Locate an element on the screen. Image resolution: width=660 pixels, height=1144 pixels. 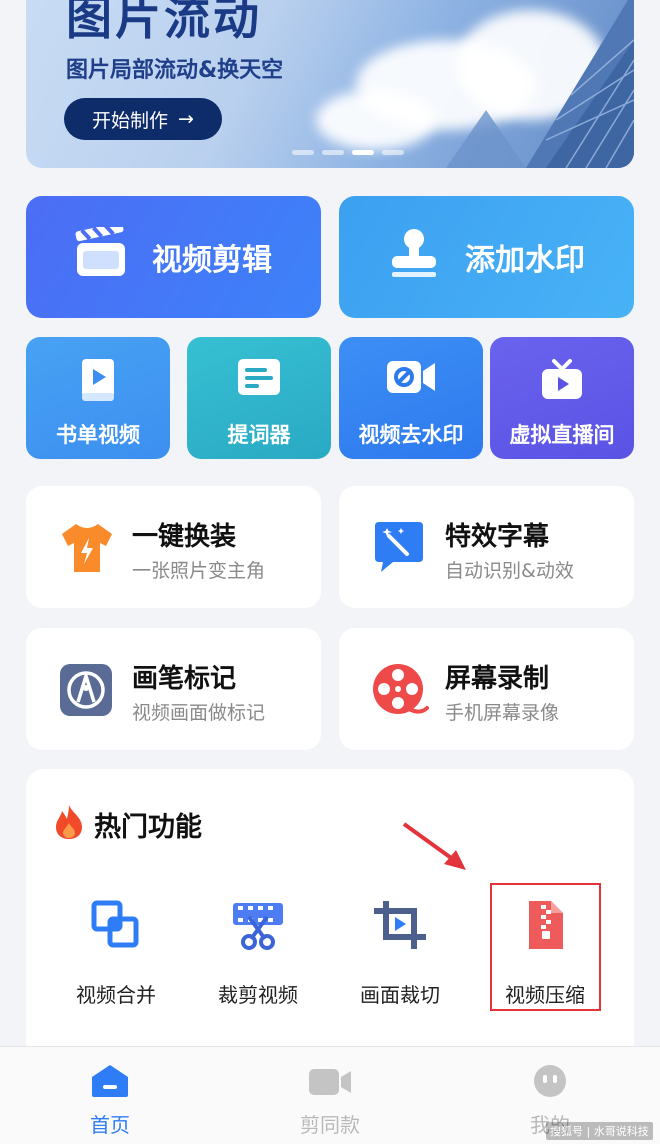
start-create-button: 开始制作 → is located at coordinates (143, 119).